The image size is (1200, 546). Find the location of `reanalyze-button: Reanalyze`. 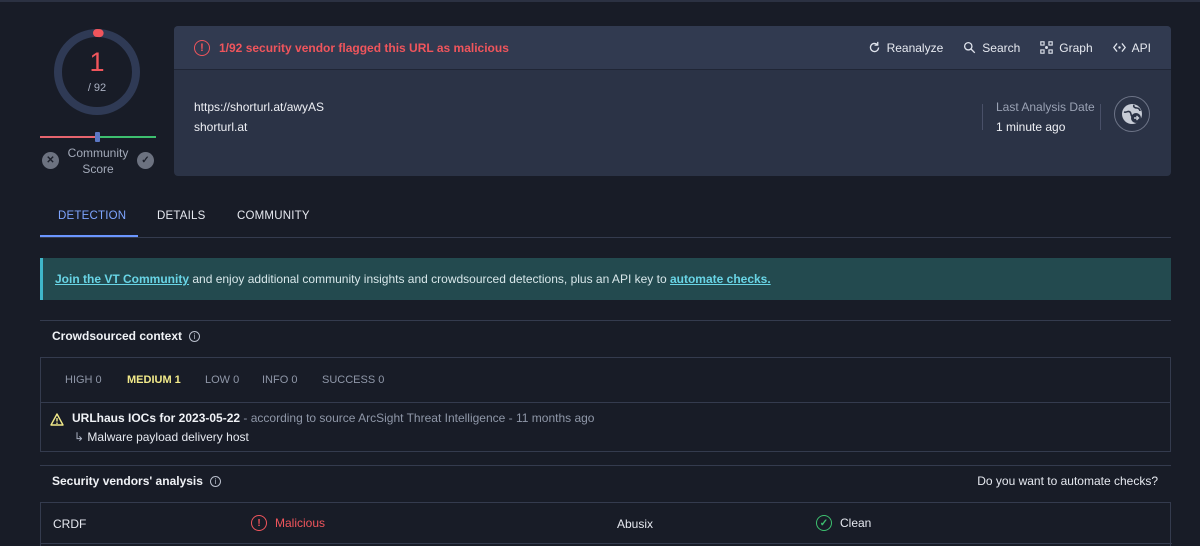

reanalyze-button: Reanalyze is located at coordinates (906, 47).